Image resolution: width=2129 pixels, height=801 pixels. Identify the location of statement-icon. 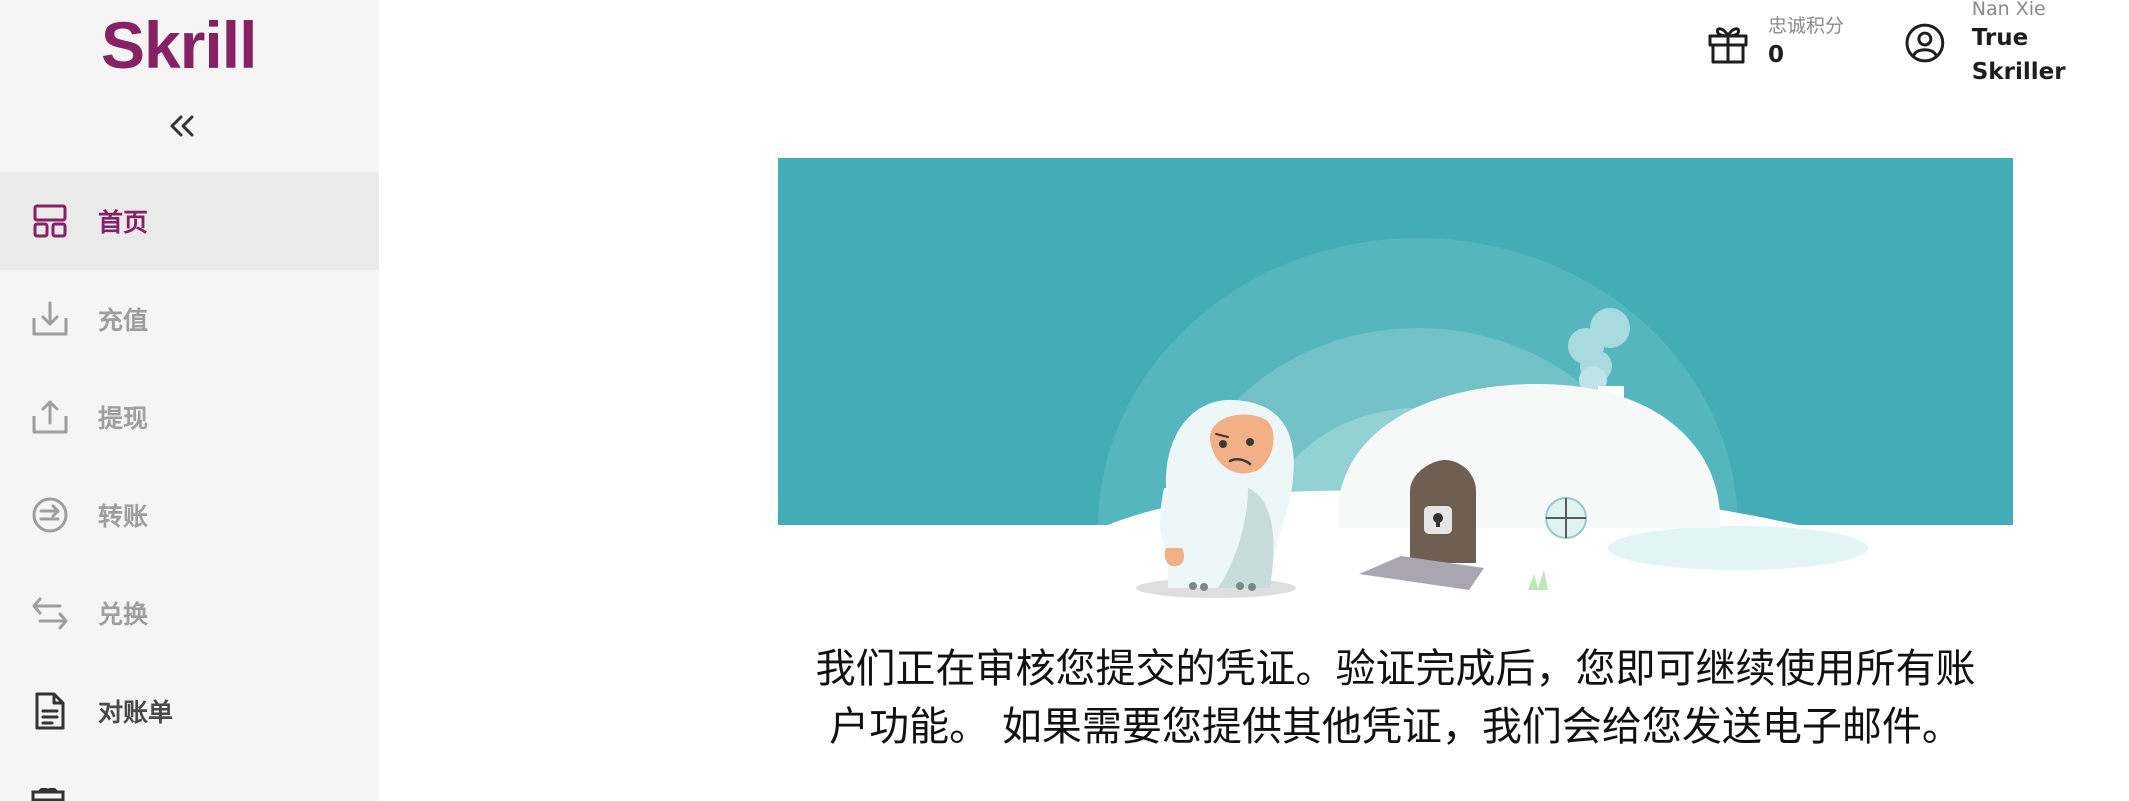
(50, 711).